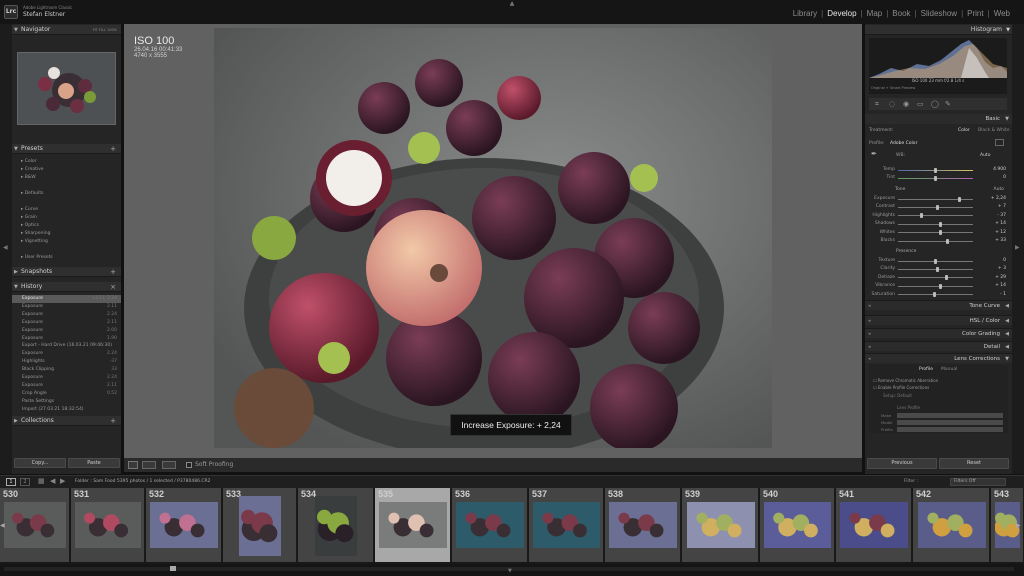  Describe the element at coordinates (938, 286) in the screenshot. I see `slider-row: Vibrance + 14` at that location.